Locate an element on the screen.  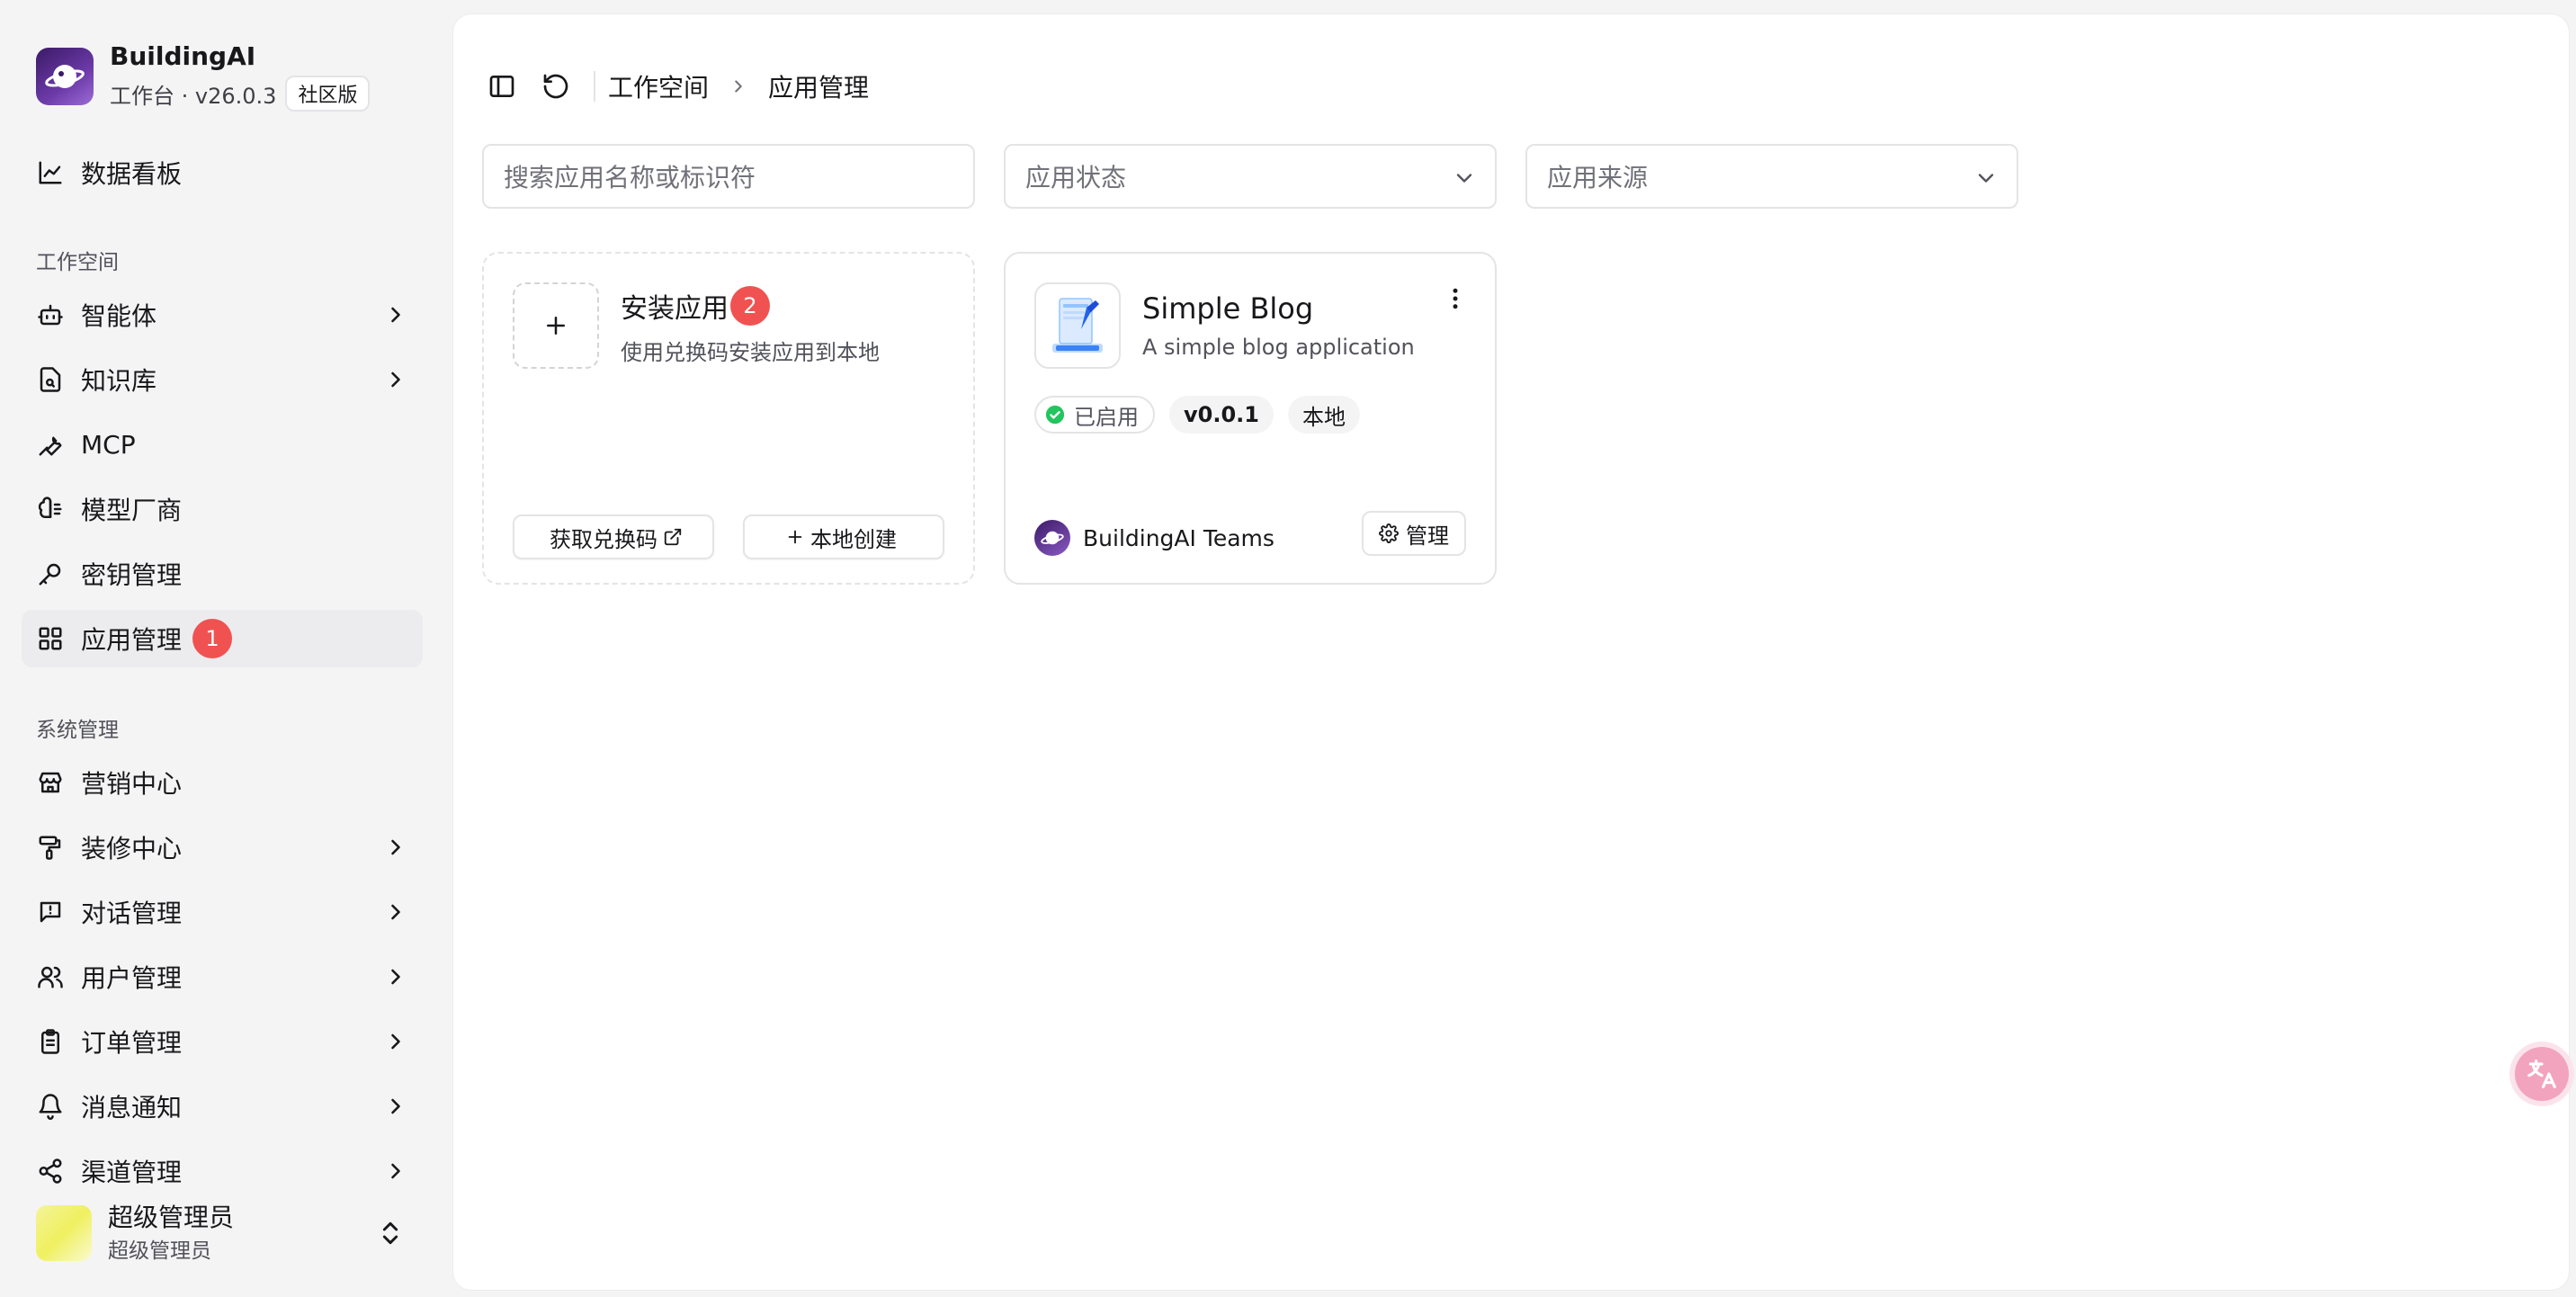
translate-button is located at coordinates (2542, 1074).